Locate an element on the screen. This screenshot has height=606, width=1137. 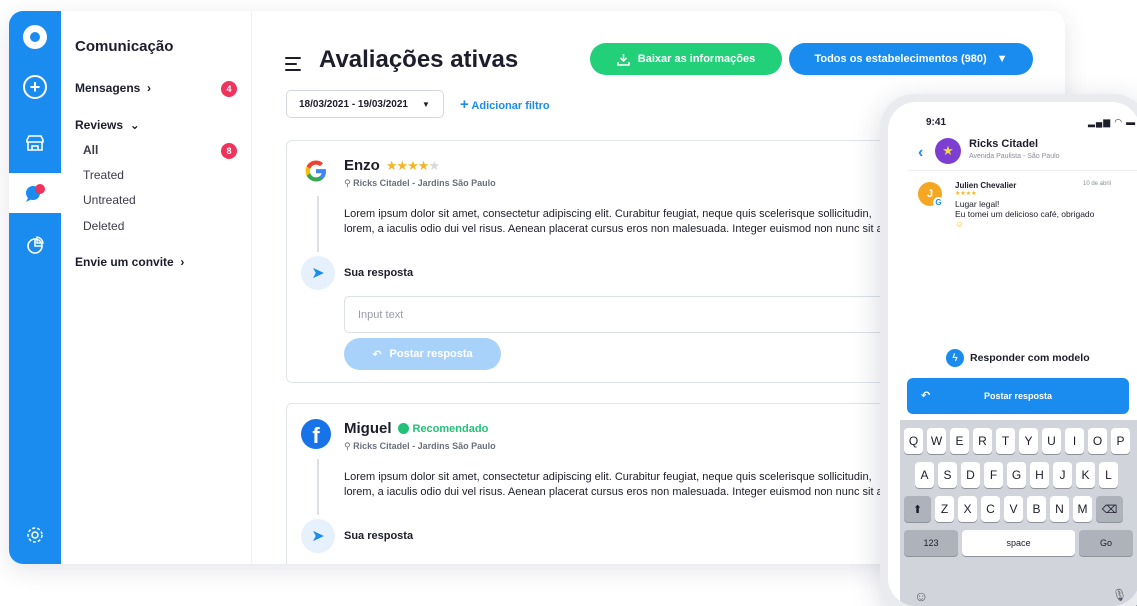
pin-icon: ⚲ is located at coordinates (347, 183).